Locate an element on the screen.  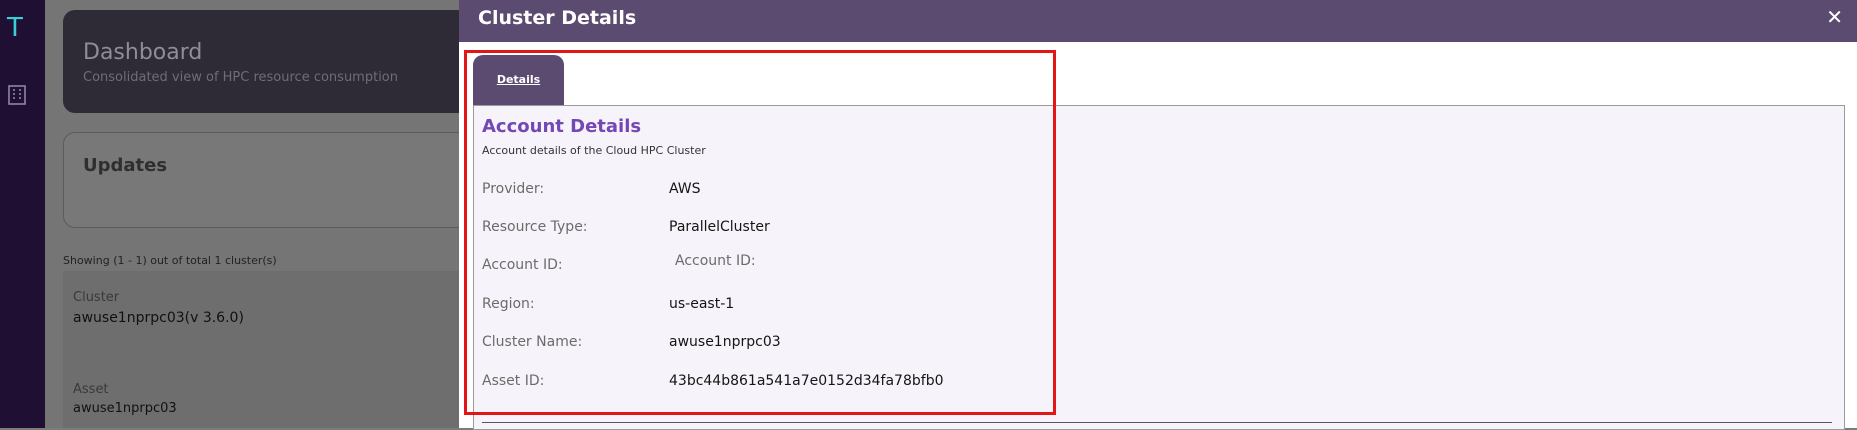
updates-title: Updates is located at coordinates (125, 165).